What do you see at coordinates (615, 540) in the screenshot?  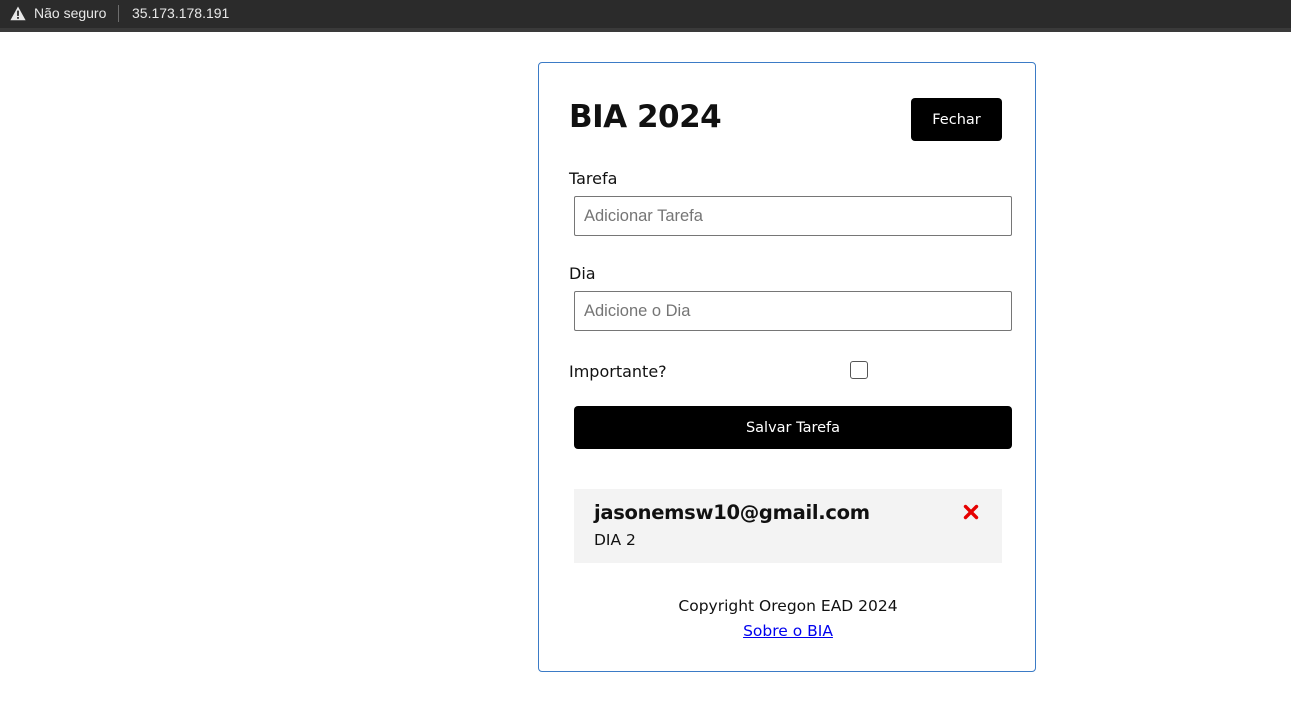 I see `task-day: DIA 2` at bounding box center [615, 540].